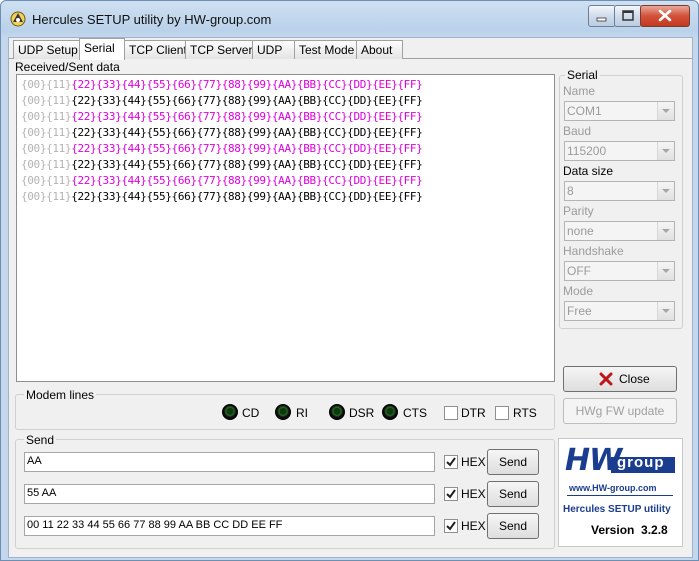 The height and width of the screenshot is (561, 699). What do you see at coordinates (60, 395) in the screenshot?
I see `modem-lines-title: Modem lines` at bounding box center [60, 395].